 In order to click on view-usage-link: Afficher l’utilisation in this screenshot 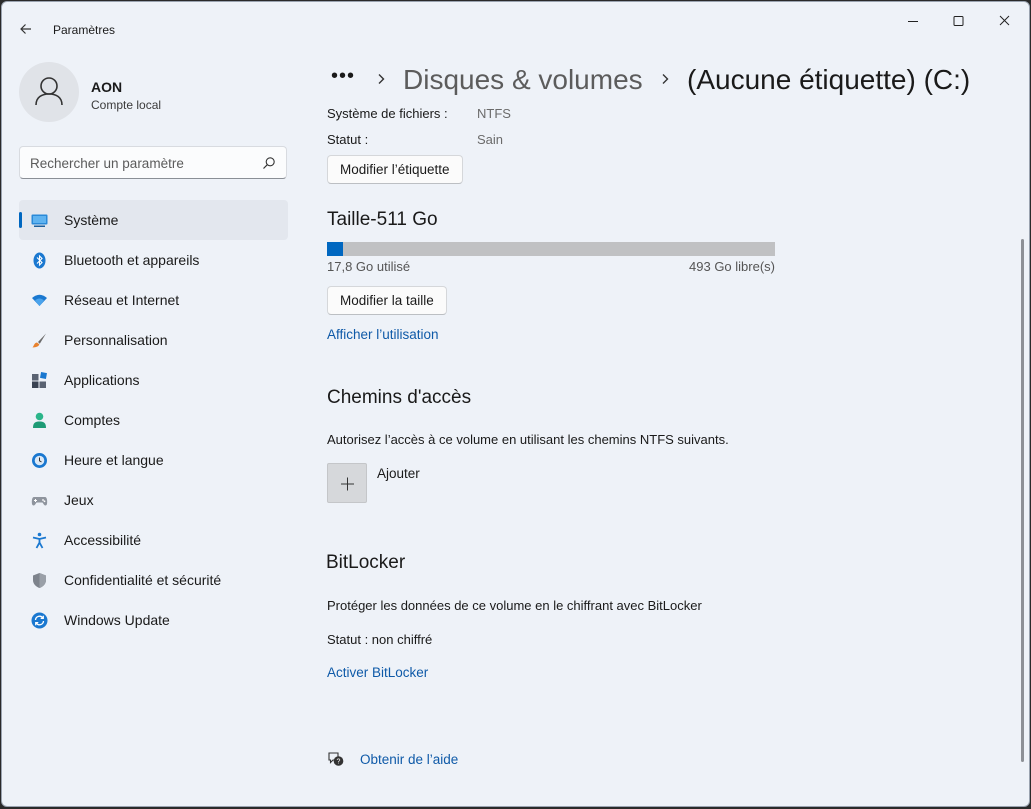, I will do `click(383, 334)`.